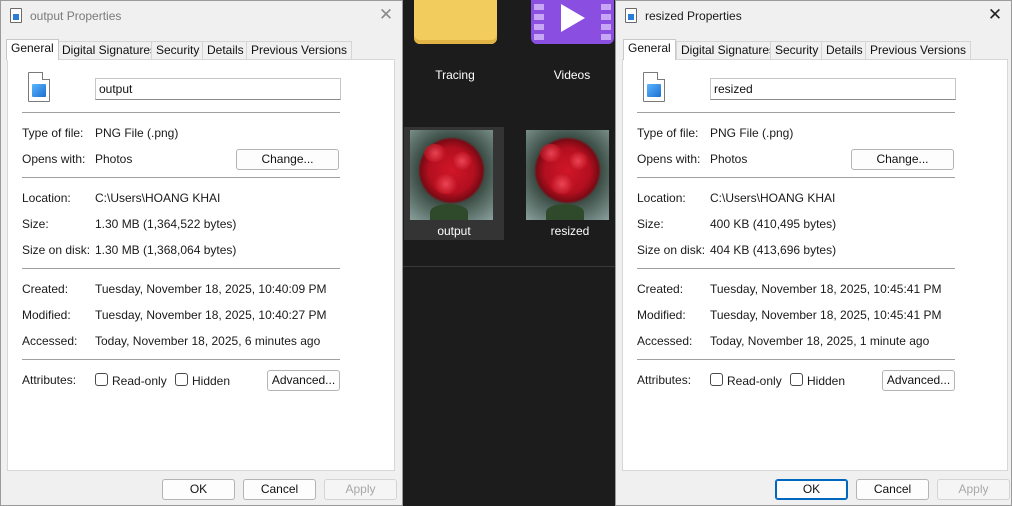 The width and height of the screenshot is (1012, 506). I want to click on dialog-title: resized Properties, so click(693, 16).